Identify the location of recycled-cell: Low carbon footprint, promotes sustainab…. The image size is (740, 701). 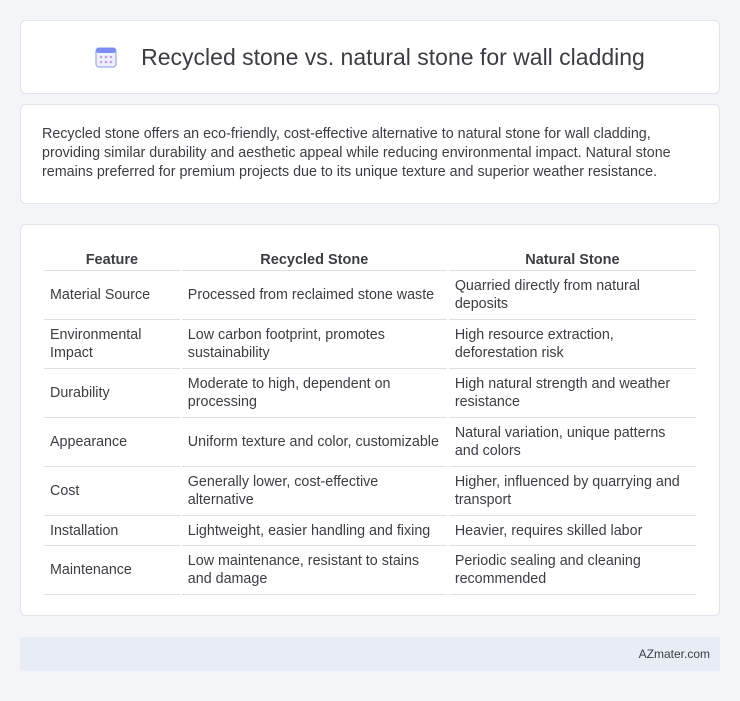
(314, 344).